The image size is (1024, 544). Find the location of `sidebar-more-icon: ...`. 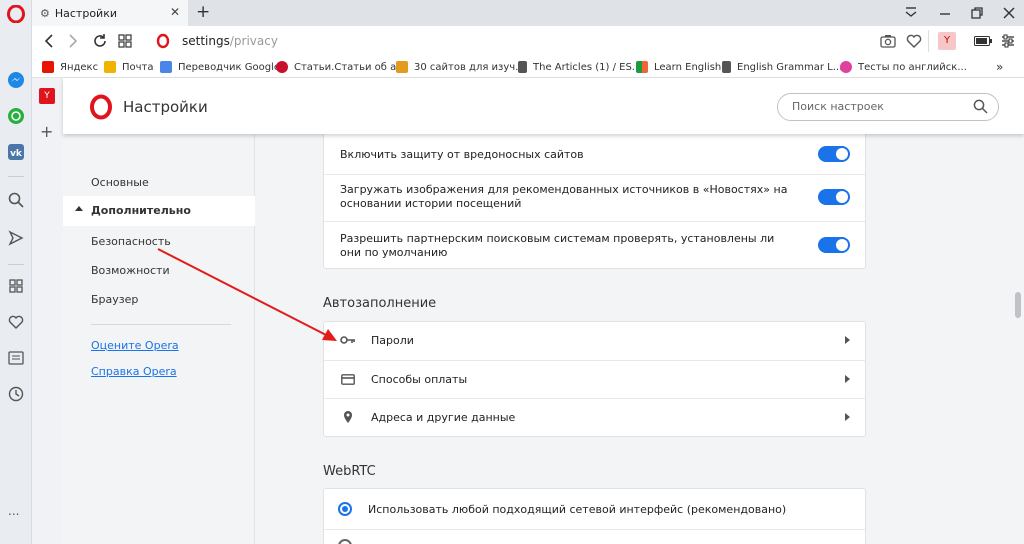

sidebar-more-icon: ... is located at coordinates (13, 511).